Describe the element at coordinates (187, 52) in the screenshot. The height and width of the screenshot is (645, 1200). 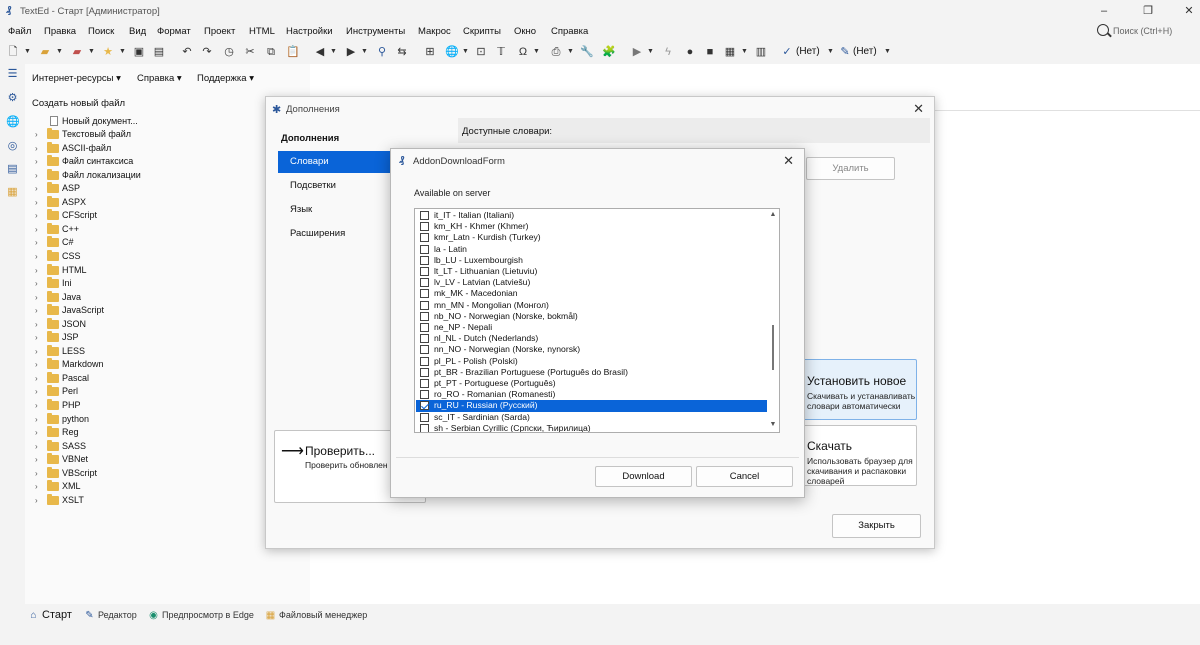
I see `undo-icon: ↶` at that location.